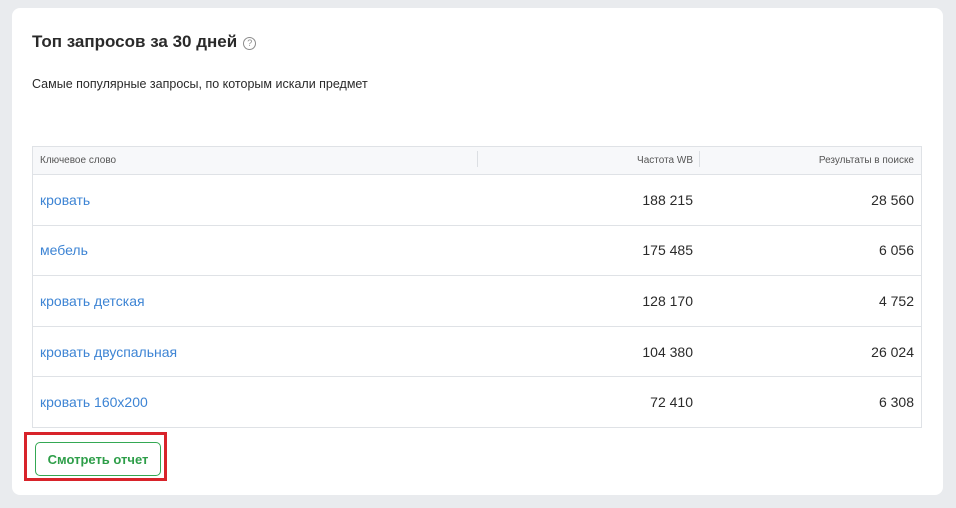  I want to click on keyword-link: кровать двуспальная, so click(108, 352).